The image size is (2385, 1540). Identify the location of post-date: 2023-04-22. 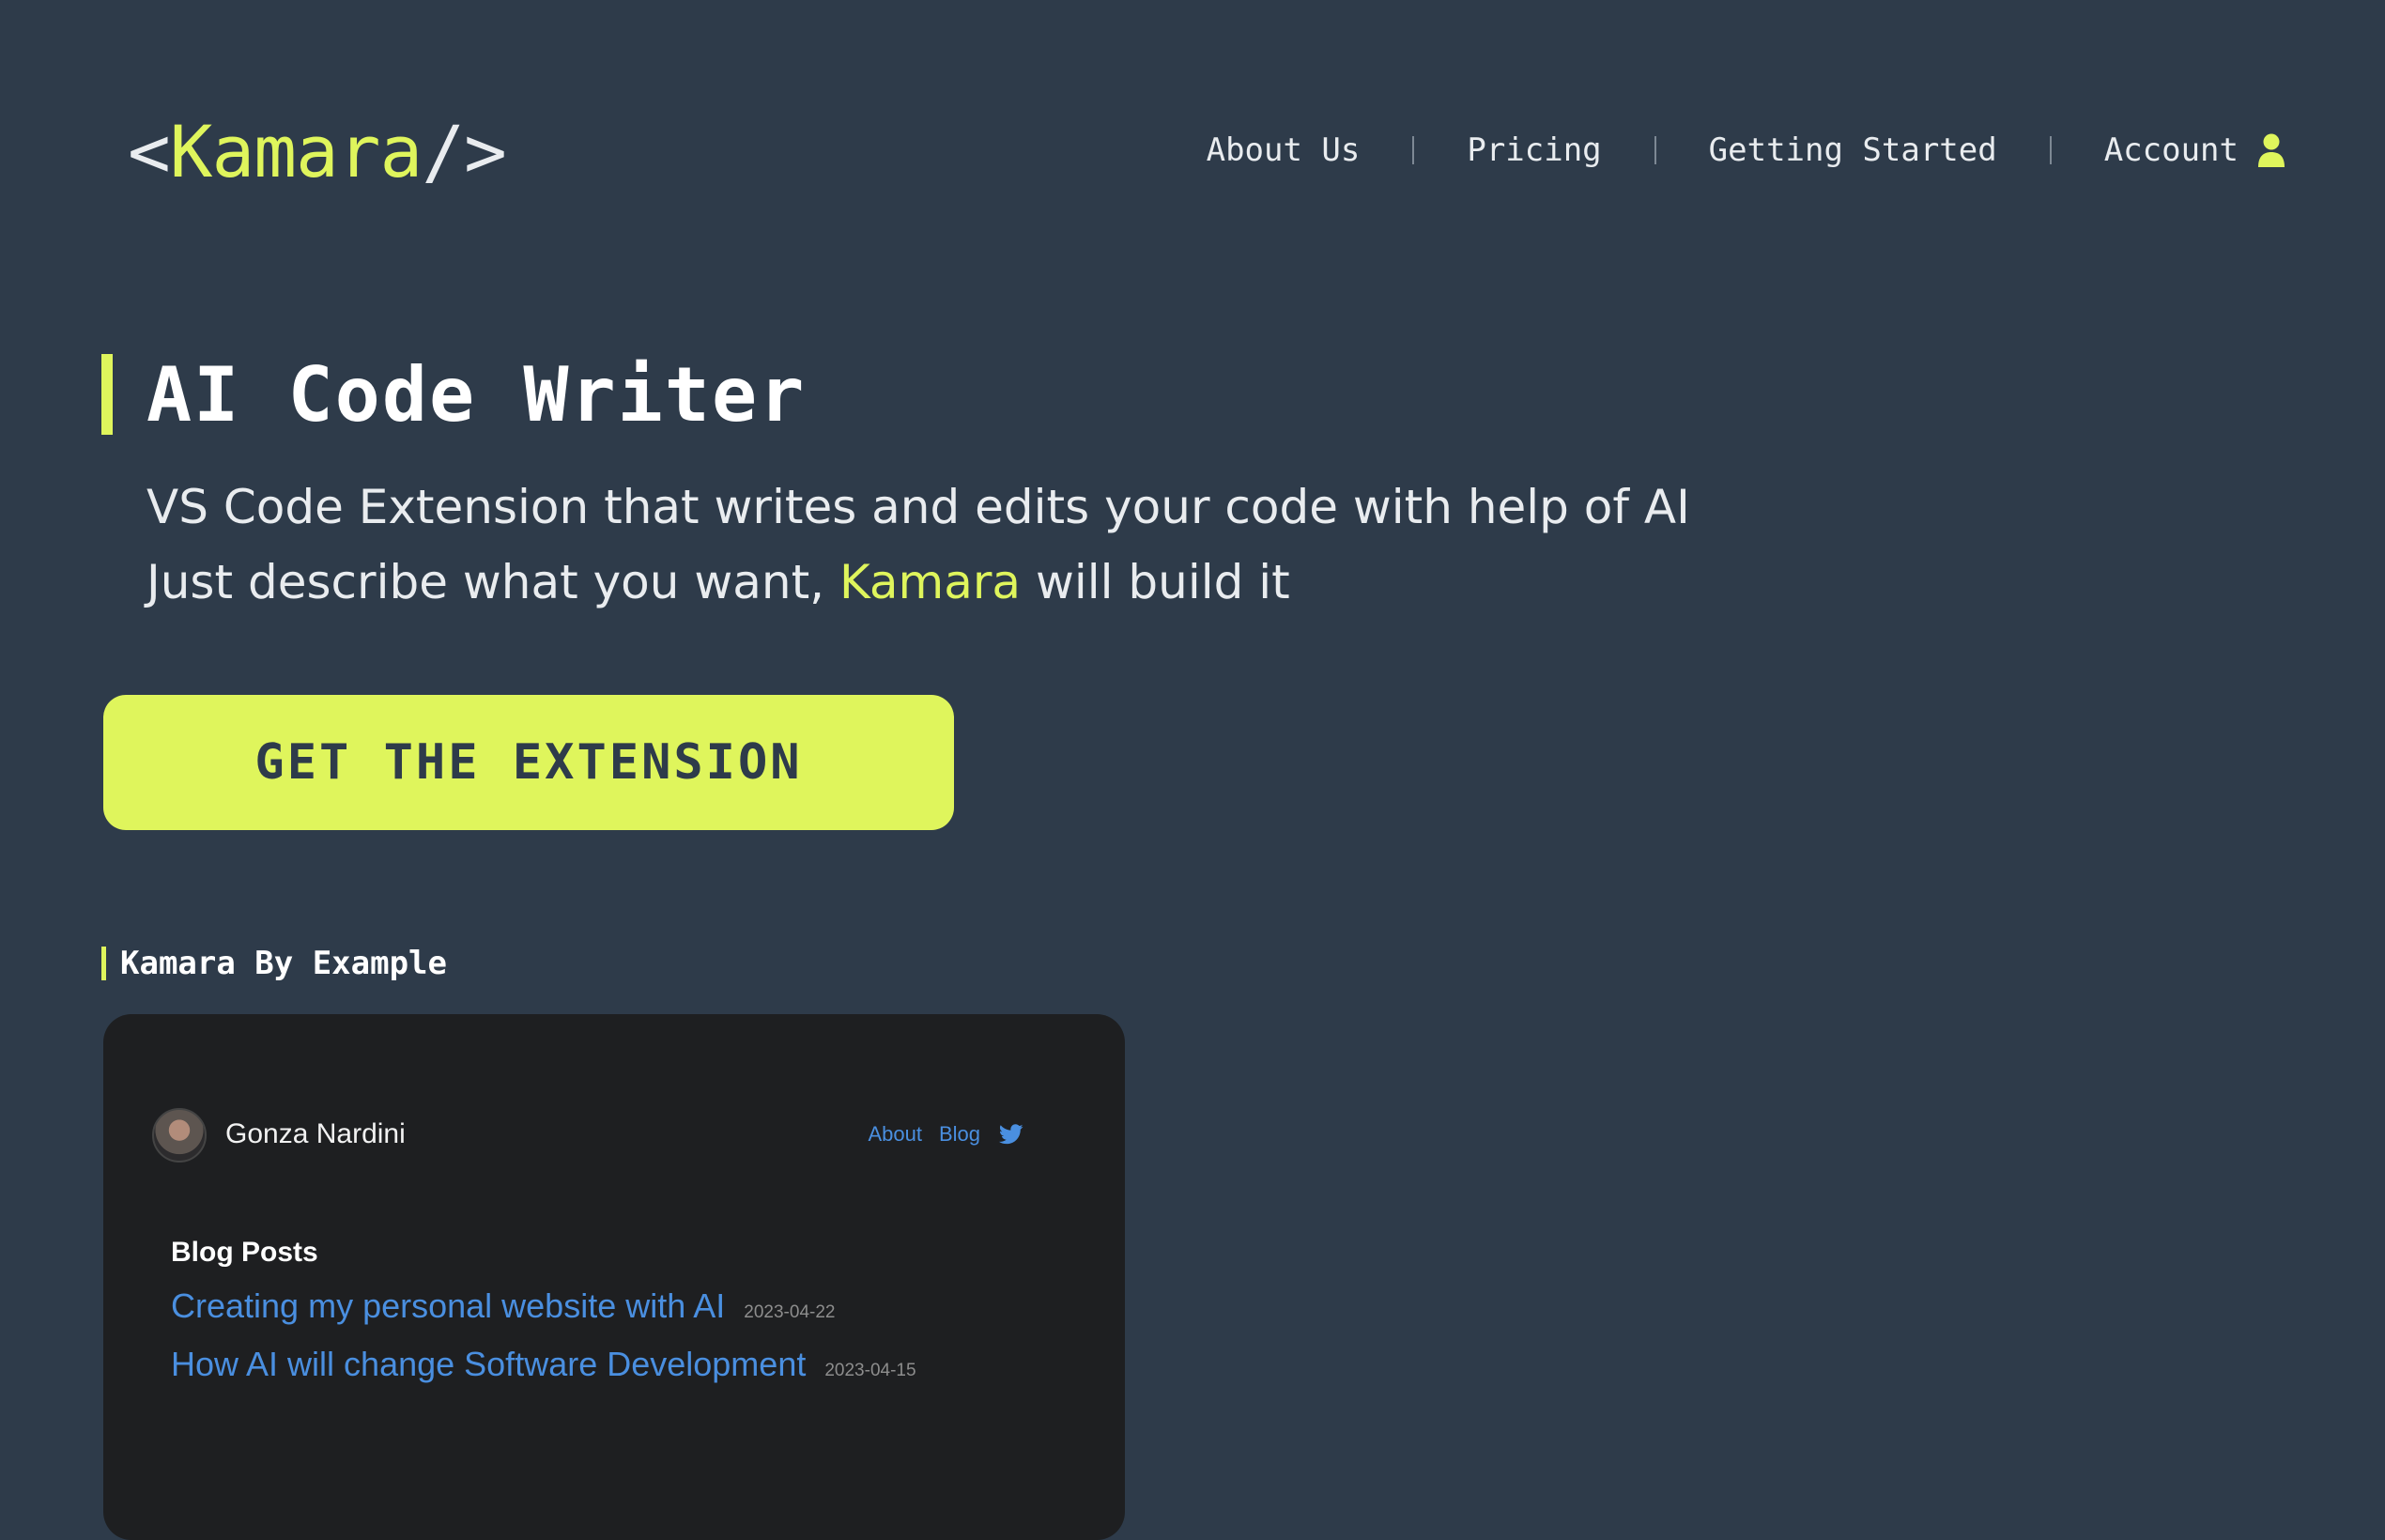
(790, 1312).